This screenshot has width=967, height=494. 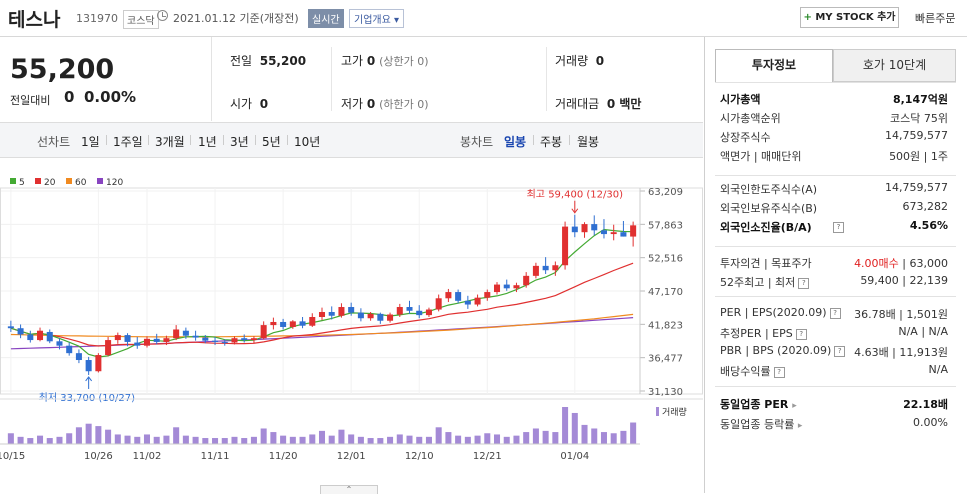 I want to click on legend-swatch, so click(x=100, y=181).